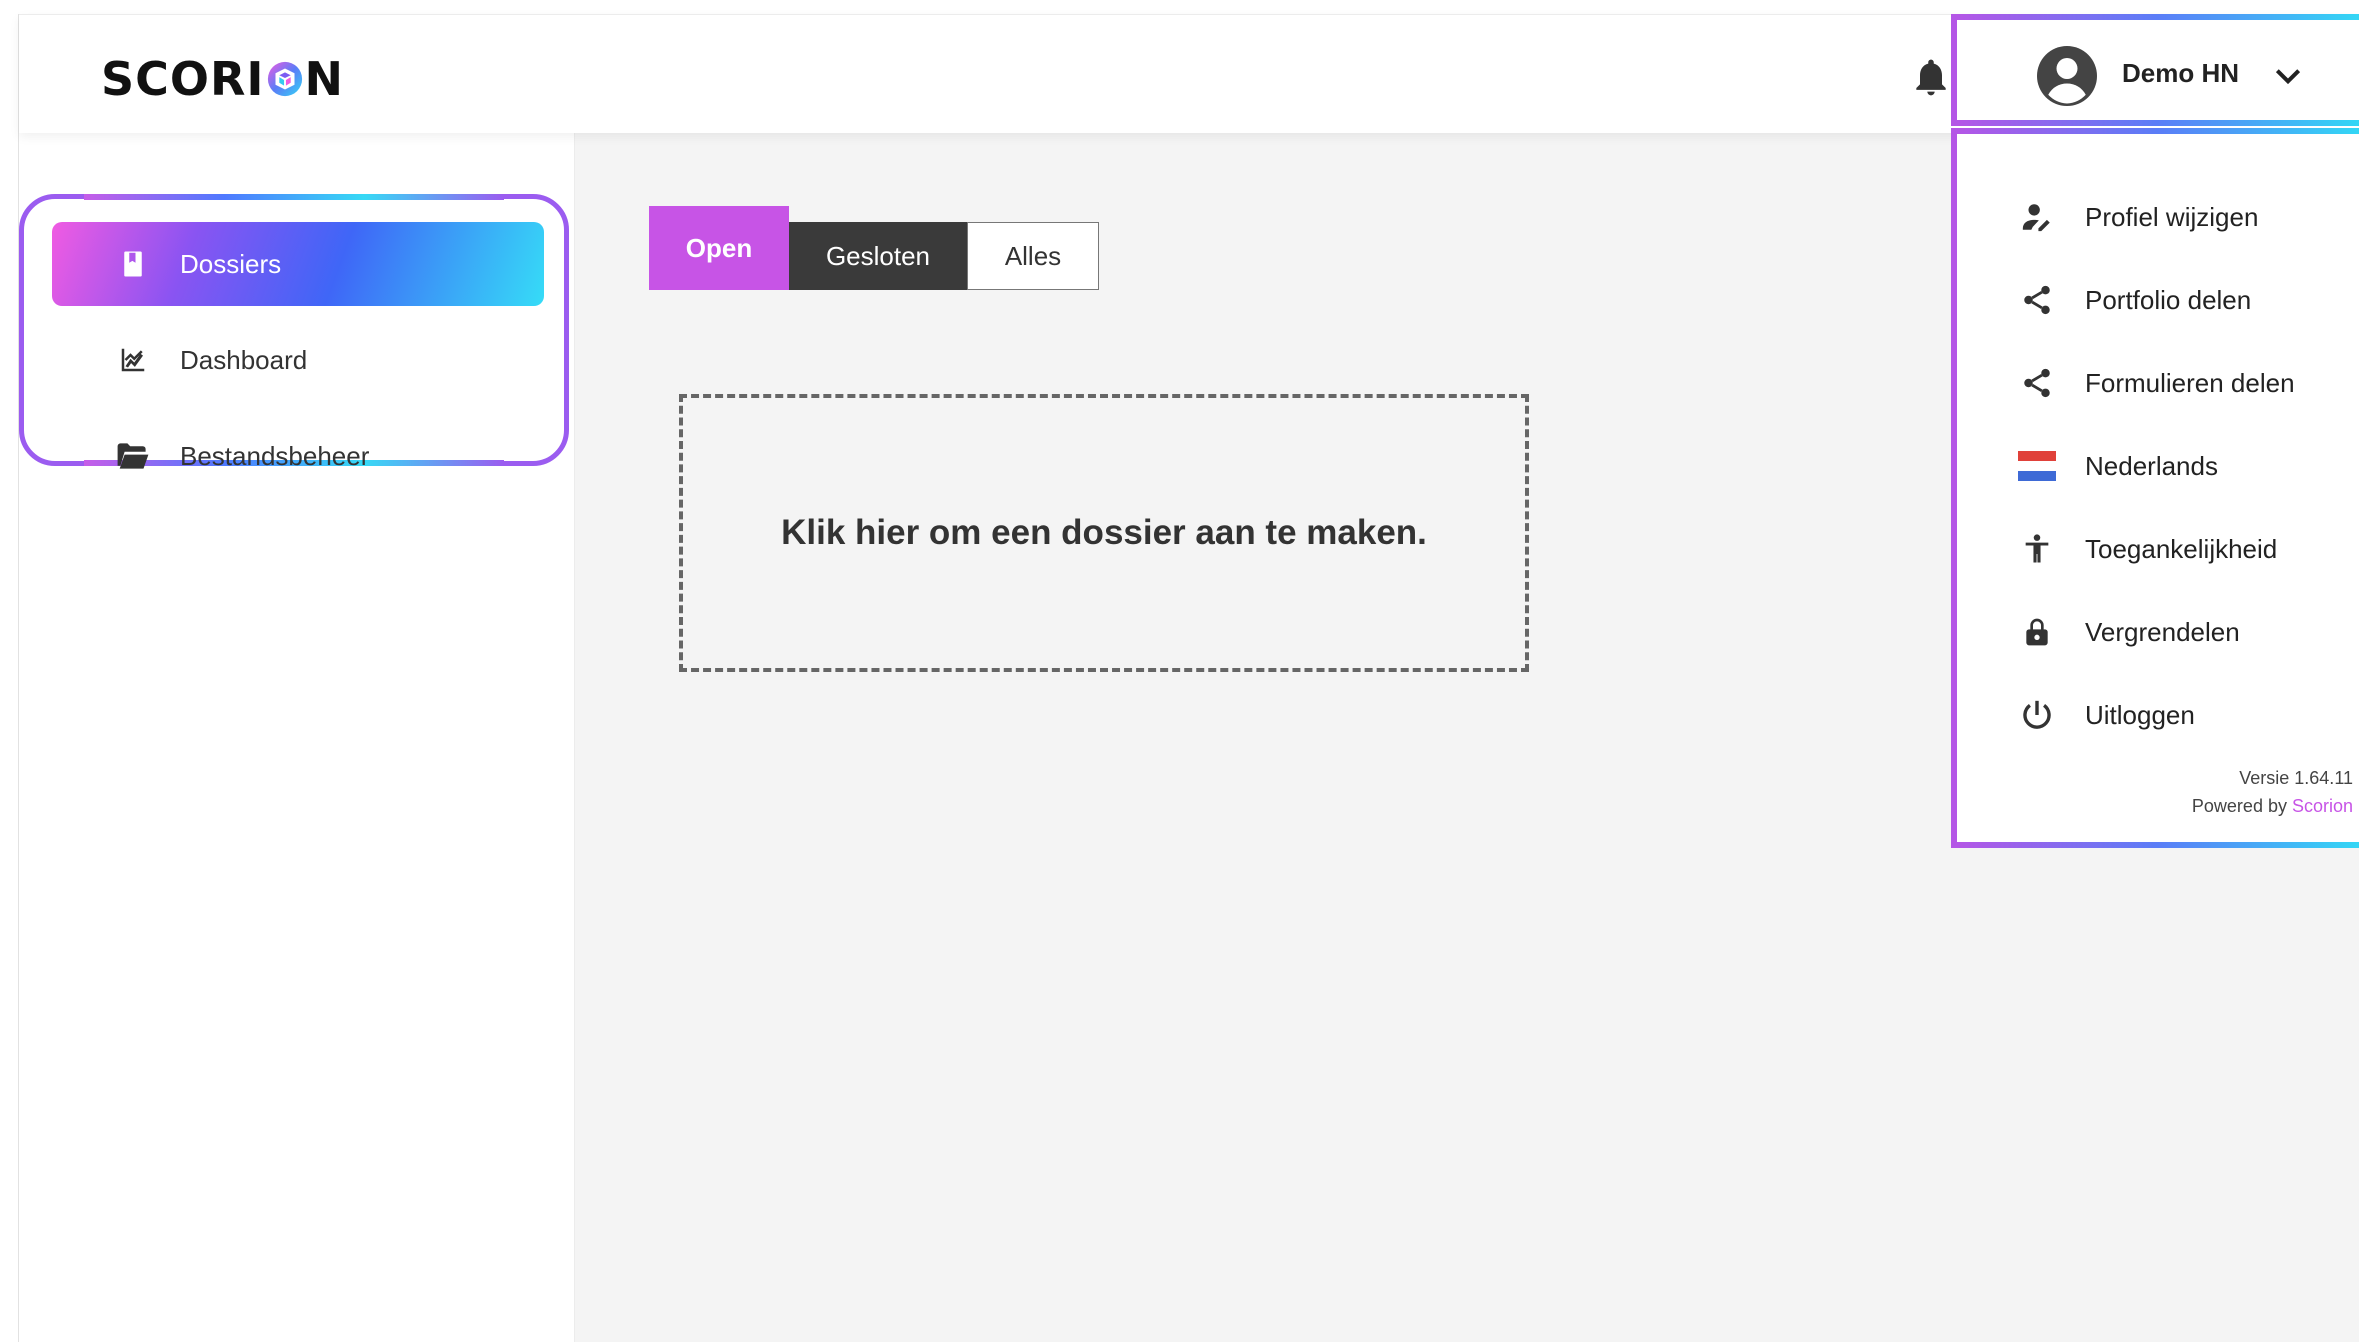 The width and height of the screenshot is (2359, 1342). I want to click on book-icon, so click(133, 264).